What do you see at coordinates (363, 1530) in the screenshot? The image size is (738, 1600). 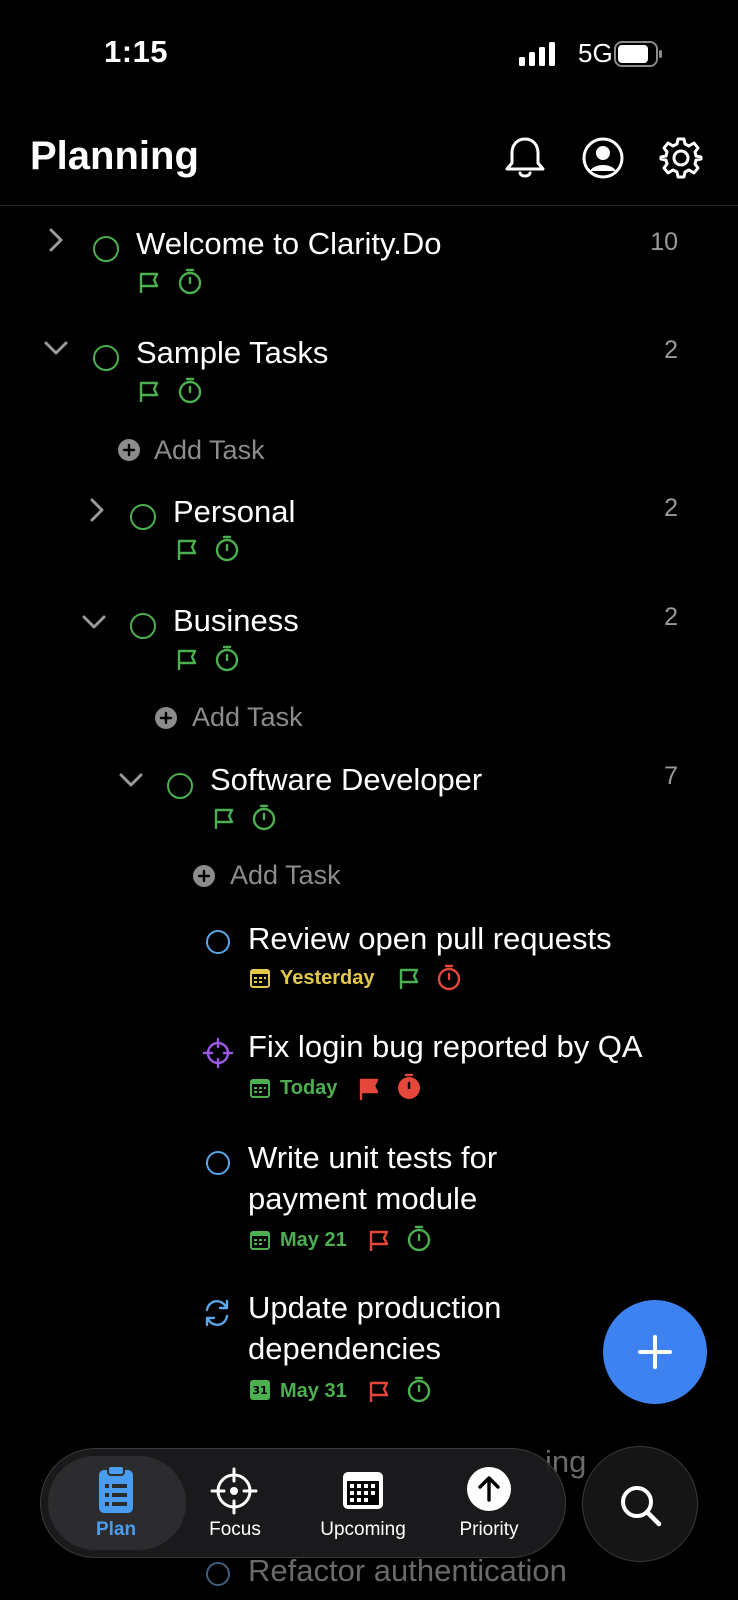 I see `tab-upcoming: Upcoming` at bounding box center [363, 1530].